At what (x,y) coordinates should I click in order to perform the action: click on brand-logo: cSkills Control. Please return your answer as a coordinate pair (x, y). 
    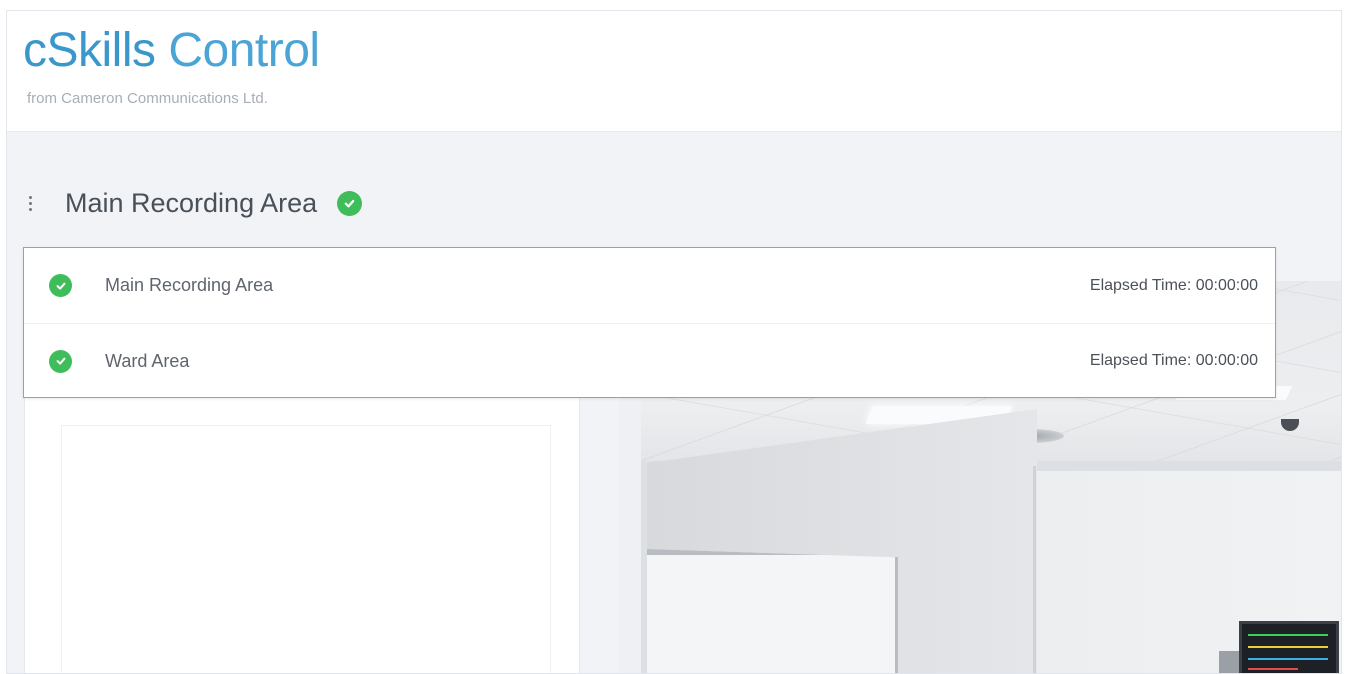
    Looking at the image, I should click on (171, 51).